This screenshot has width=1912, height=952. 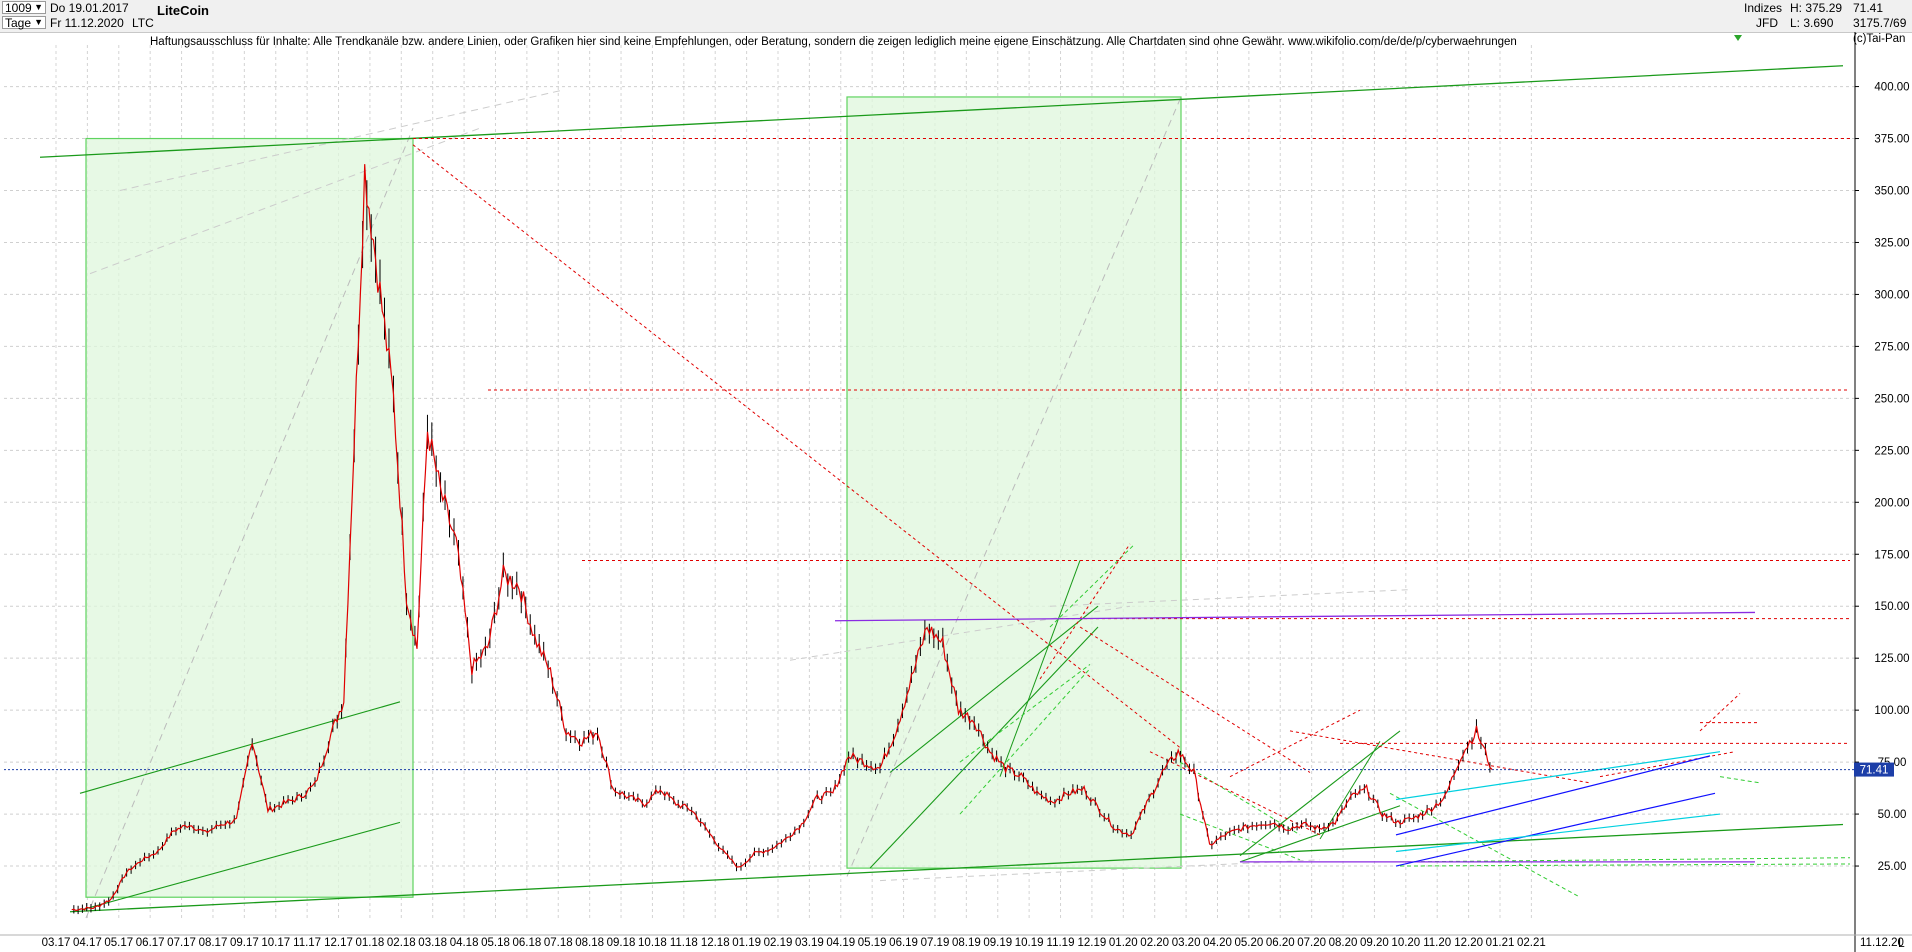 I want to click on x-tick-label: 05.19, so click(x=872, y=943).